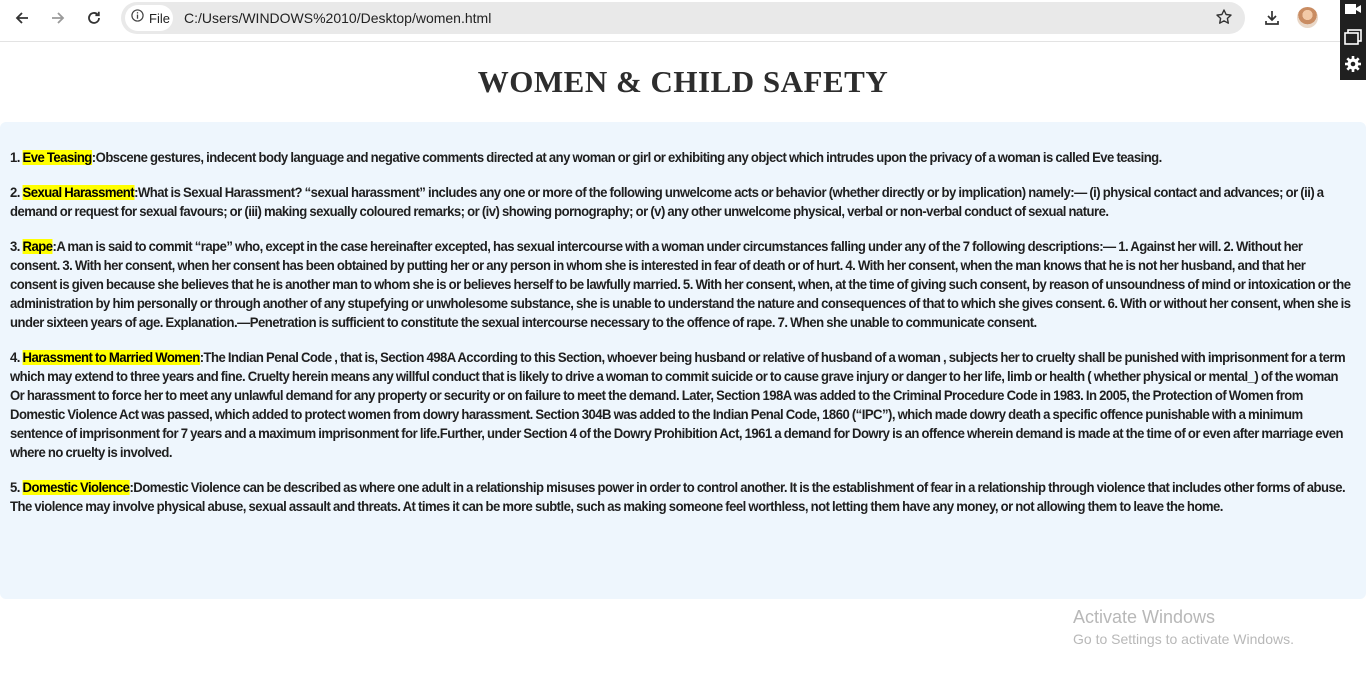  Describe the element at coordinates (78, 192) in the screenshot. I see `highlighted-term: Sexual Harassment` at that location.